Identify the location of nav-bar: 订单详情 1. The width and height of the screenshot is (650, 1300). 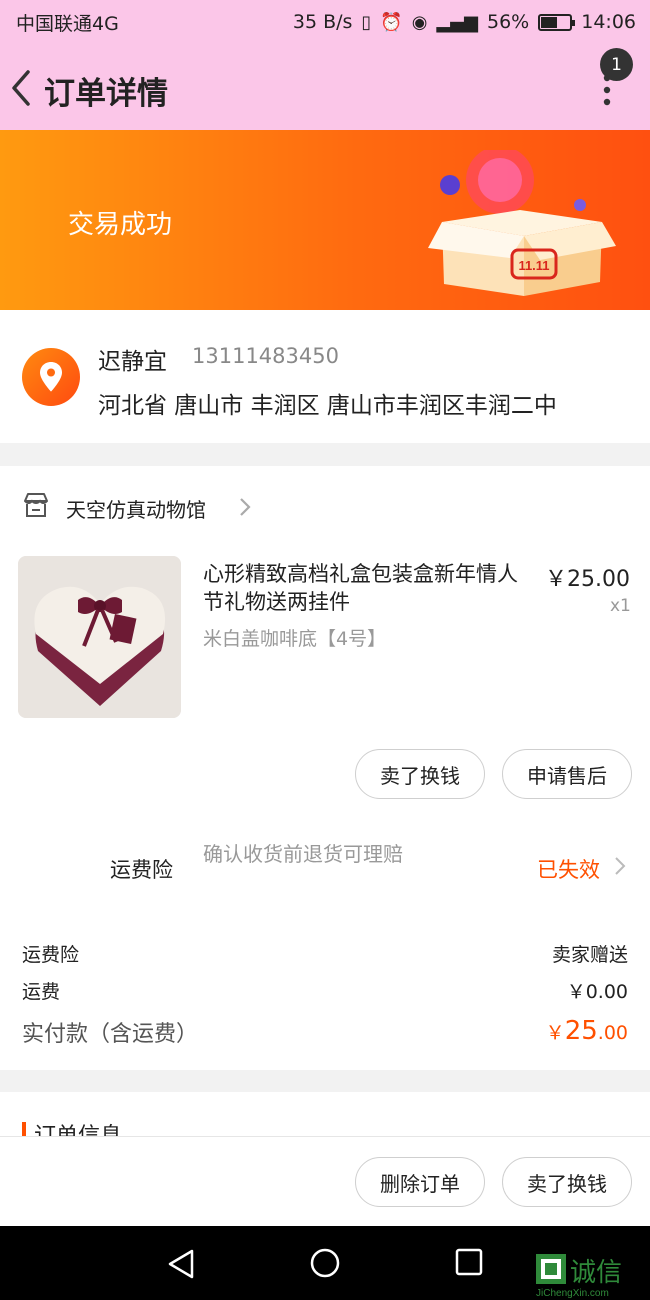
(325, 87).